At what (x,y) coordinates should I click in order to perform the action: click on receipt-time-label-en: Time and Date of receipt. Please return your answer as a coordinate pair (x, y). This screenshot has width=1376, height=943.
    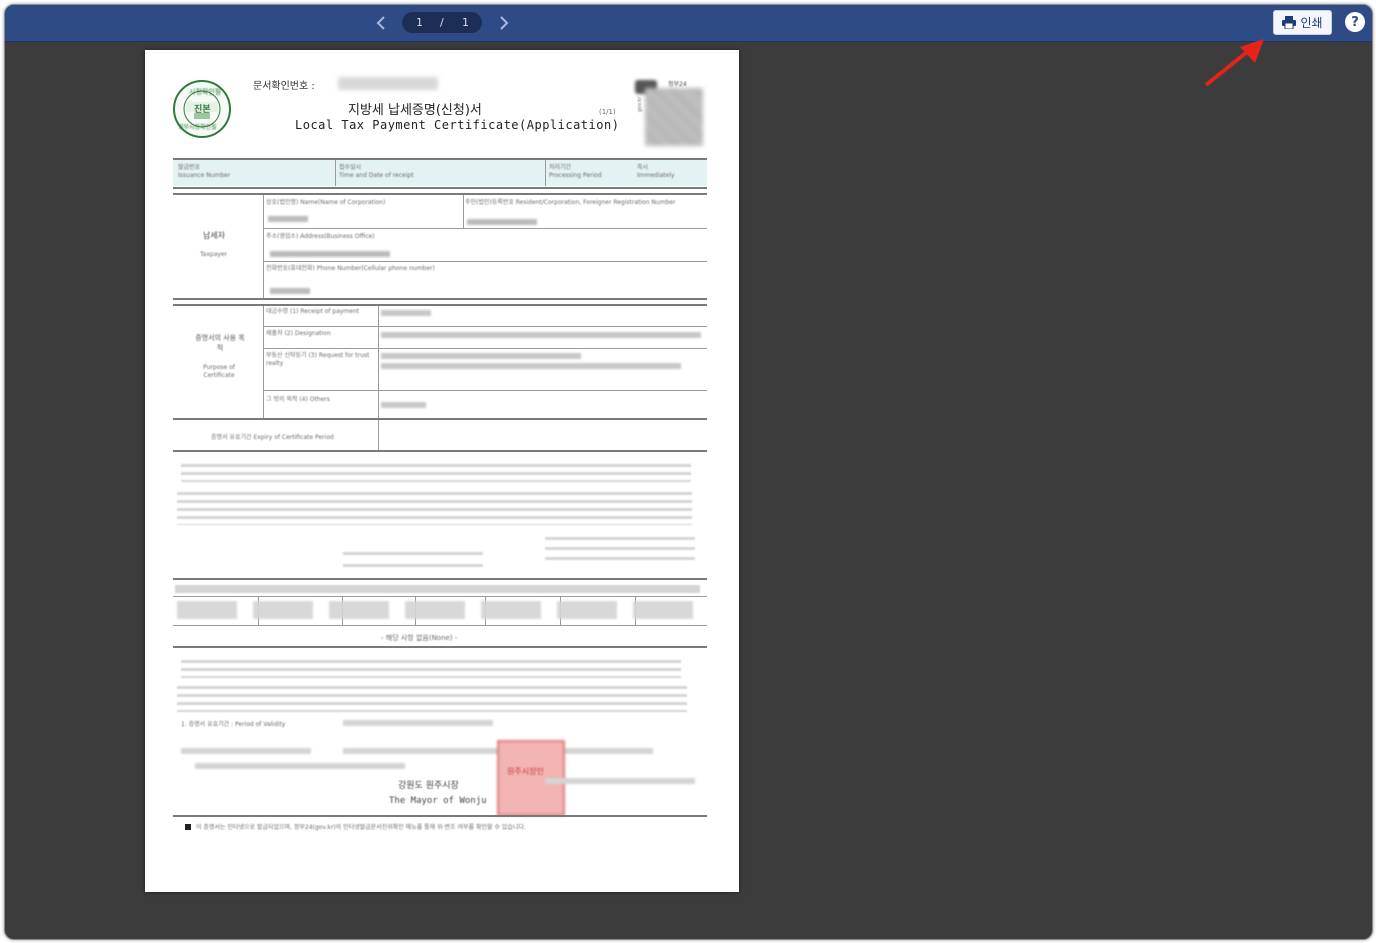
    Looking at the image, I should click on (376, 175).